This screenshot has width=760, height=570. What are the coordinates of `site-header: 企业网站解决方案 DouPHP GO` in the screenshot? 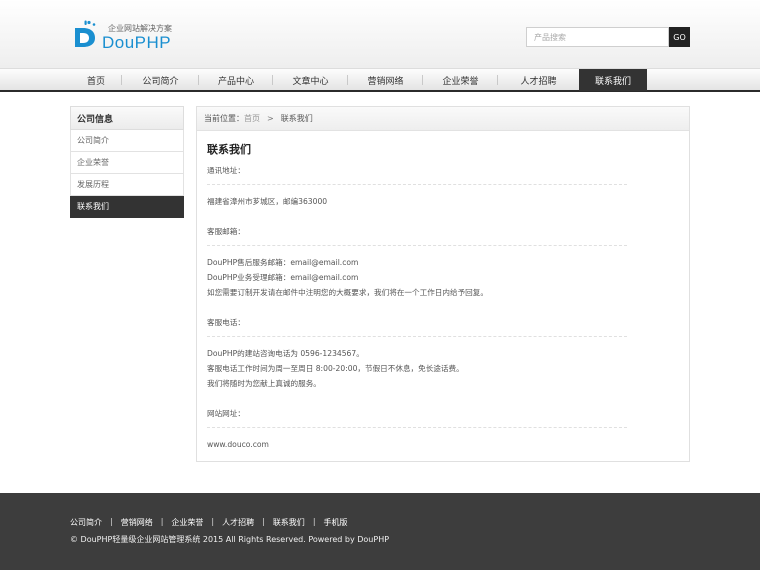 It's located at (380, 34).